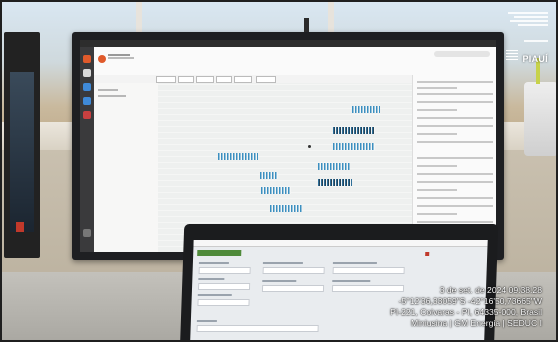 This screenshot has height=342, width=558. I want to click on stamp-tags: Miniusina | GM Energia | SEDUC I, so click(476, 323).